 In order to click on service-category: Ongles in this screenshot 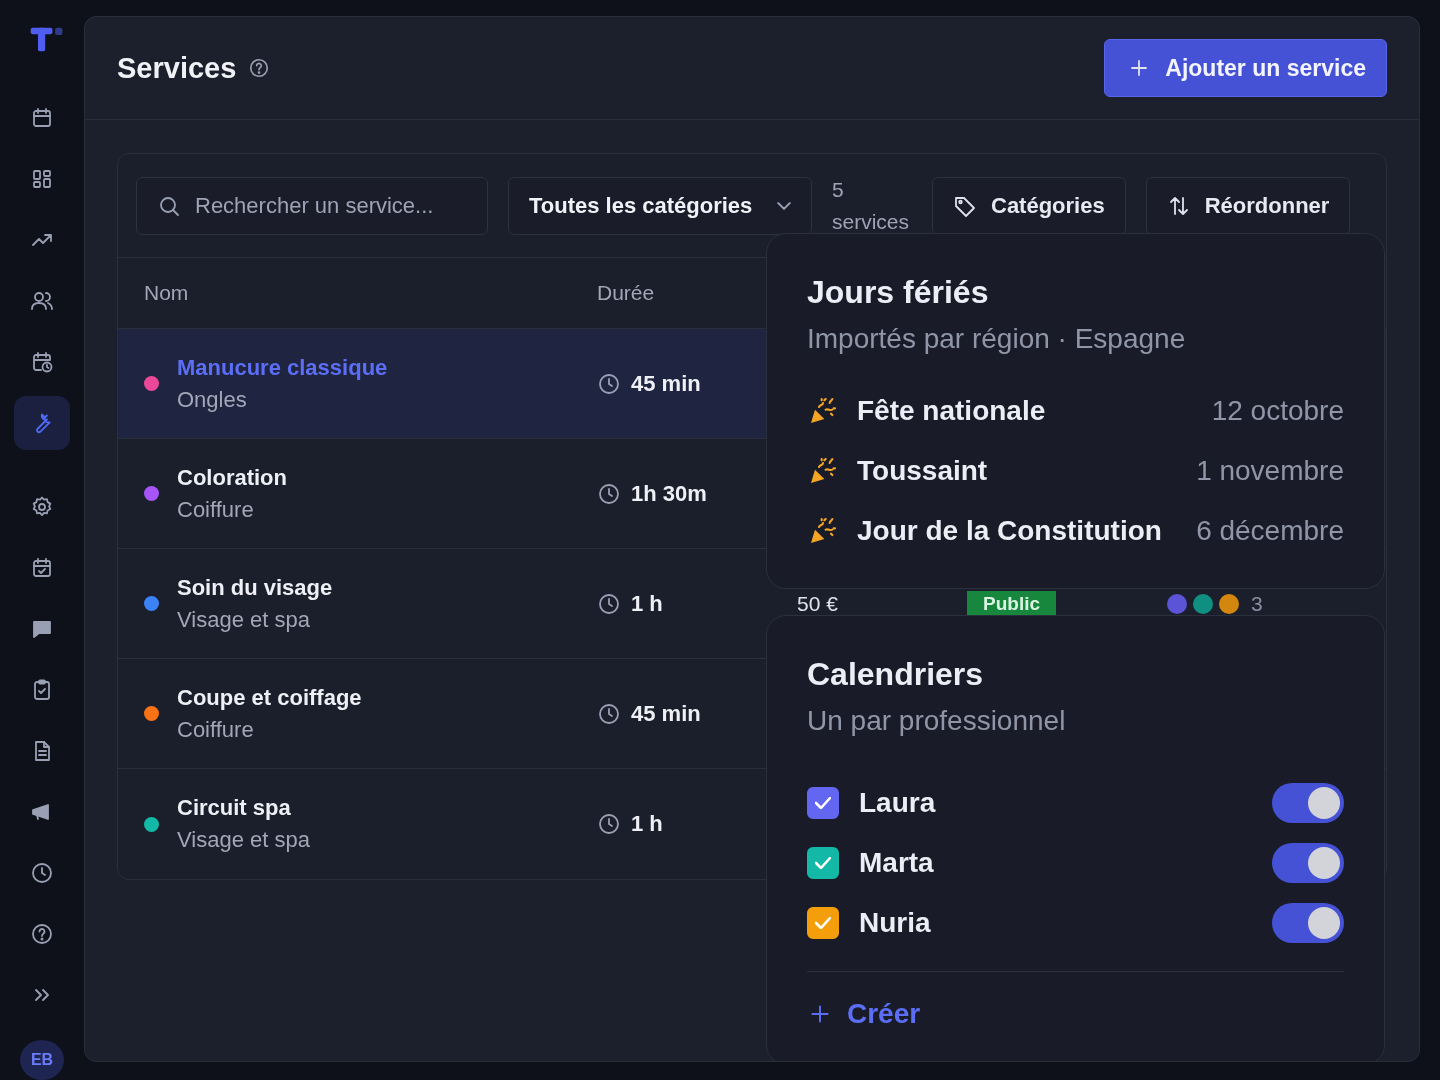, I will do `click(212, 399)`.